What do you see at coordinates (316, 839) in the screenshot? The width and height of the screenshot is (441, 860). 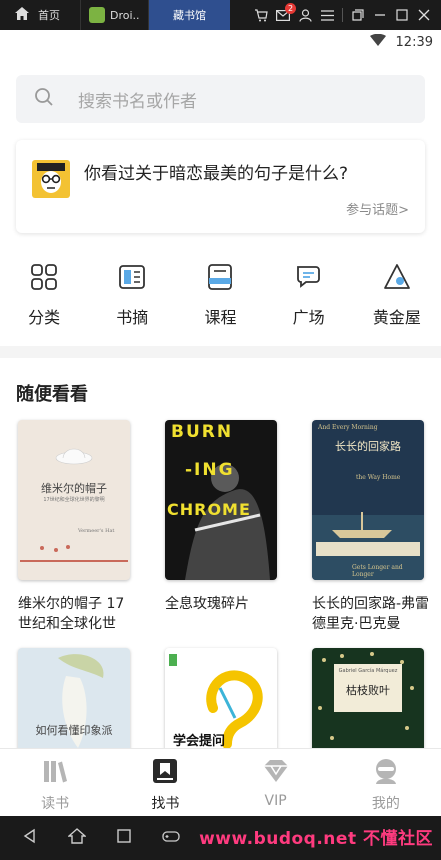 I see `watermark: www.budoq.net 不懂社区` at bounding box center [316, 839].